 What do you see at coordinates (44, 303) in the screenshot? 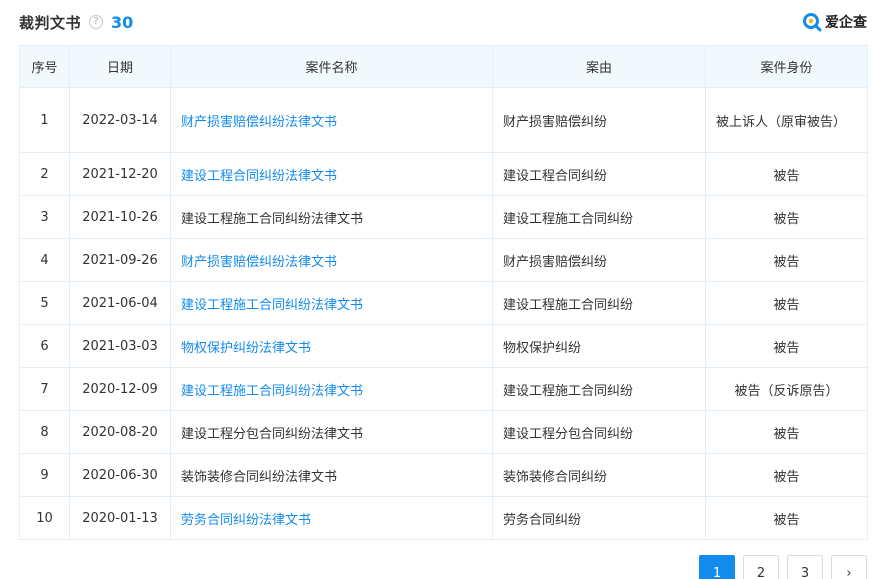
I see `cell-no: 5` at bounding box center [44, 303].